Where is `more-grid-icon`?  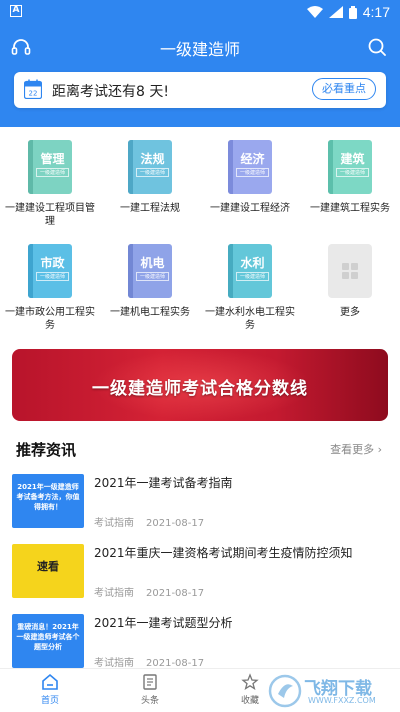 more-grid-icon is located at coordinates (350, 271).